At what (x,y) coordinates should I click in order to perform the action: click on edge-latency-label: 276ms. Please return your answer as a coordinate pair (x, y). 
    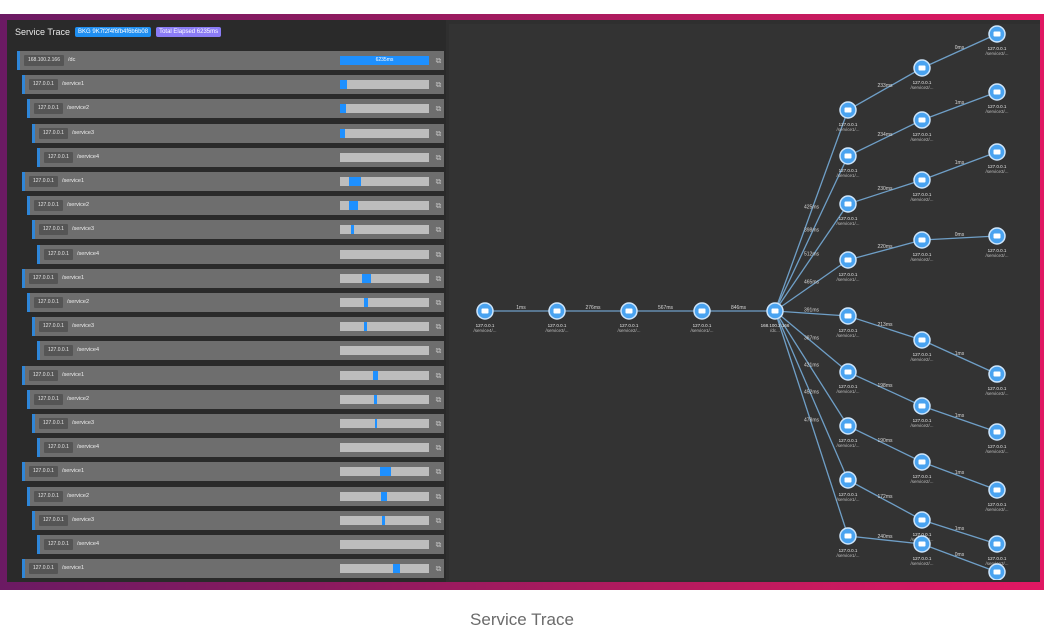
    Looking at the image, I should click on (593, 308).